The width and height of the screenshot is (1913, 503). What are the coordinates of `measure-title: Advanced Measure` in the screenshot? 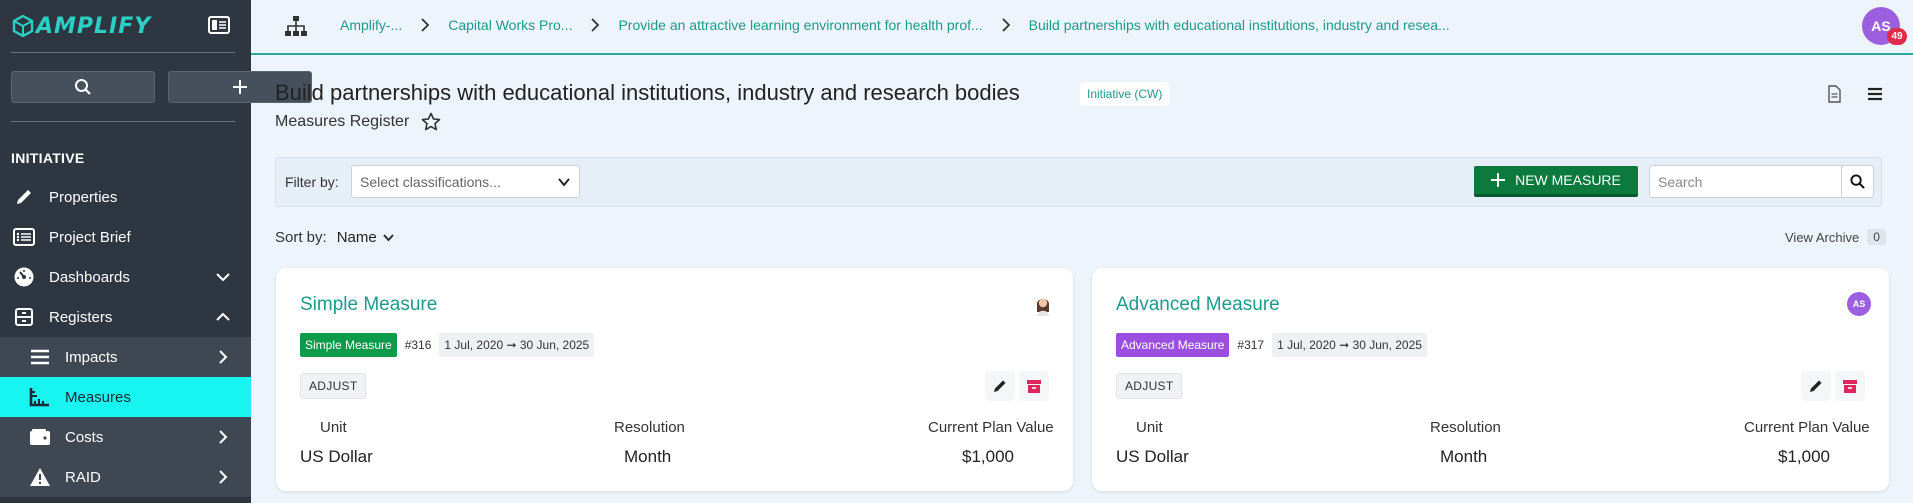 It's located at (1198, 305).